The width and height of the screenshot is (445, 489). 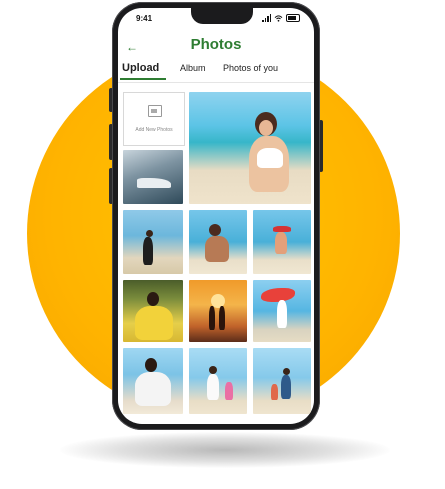 I want to click on wifi-icon, so click(x=278, y=18).